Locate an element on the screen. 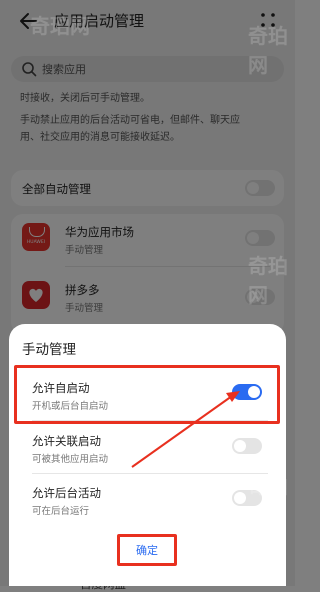 This screenshot has height=592, width=320. highlight-box-auto-start is located at coordinates (147, 394).